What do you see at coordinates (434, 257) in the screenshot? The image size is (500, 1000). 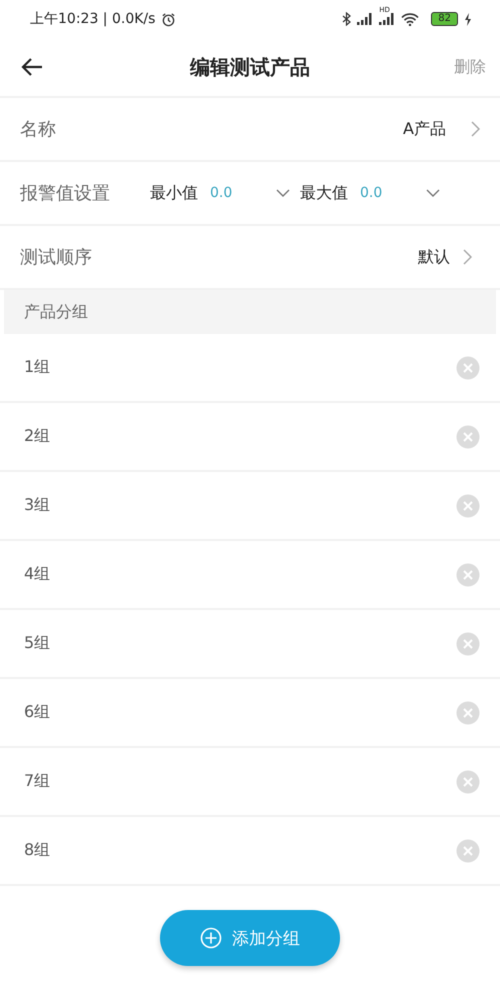 I see `order-value: 默认` at bounding box center [434, 257].